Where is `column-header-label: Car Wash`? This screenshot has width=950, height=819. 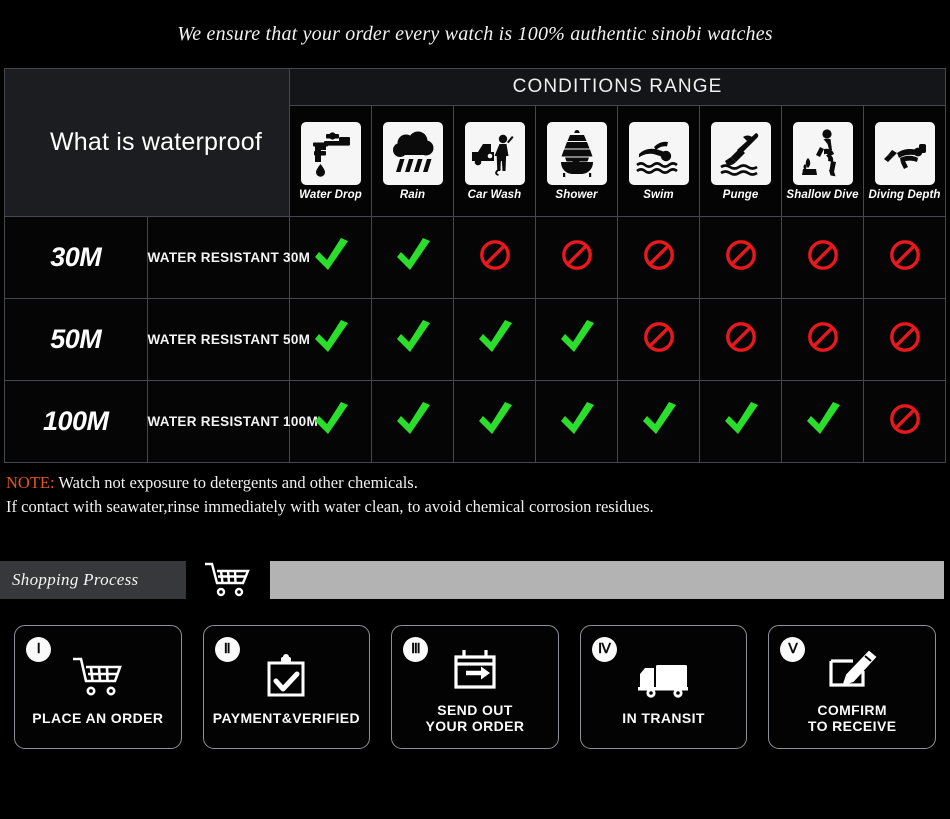
column-header-label: Car Wash is located at coordinates (494, 194).